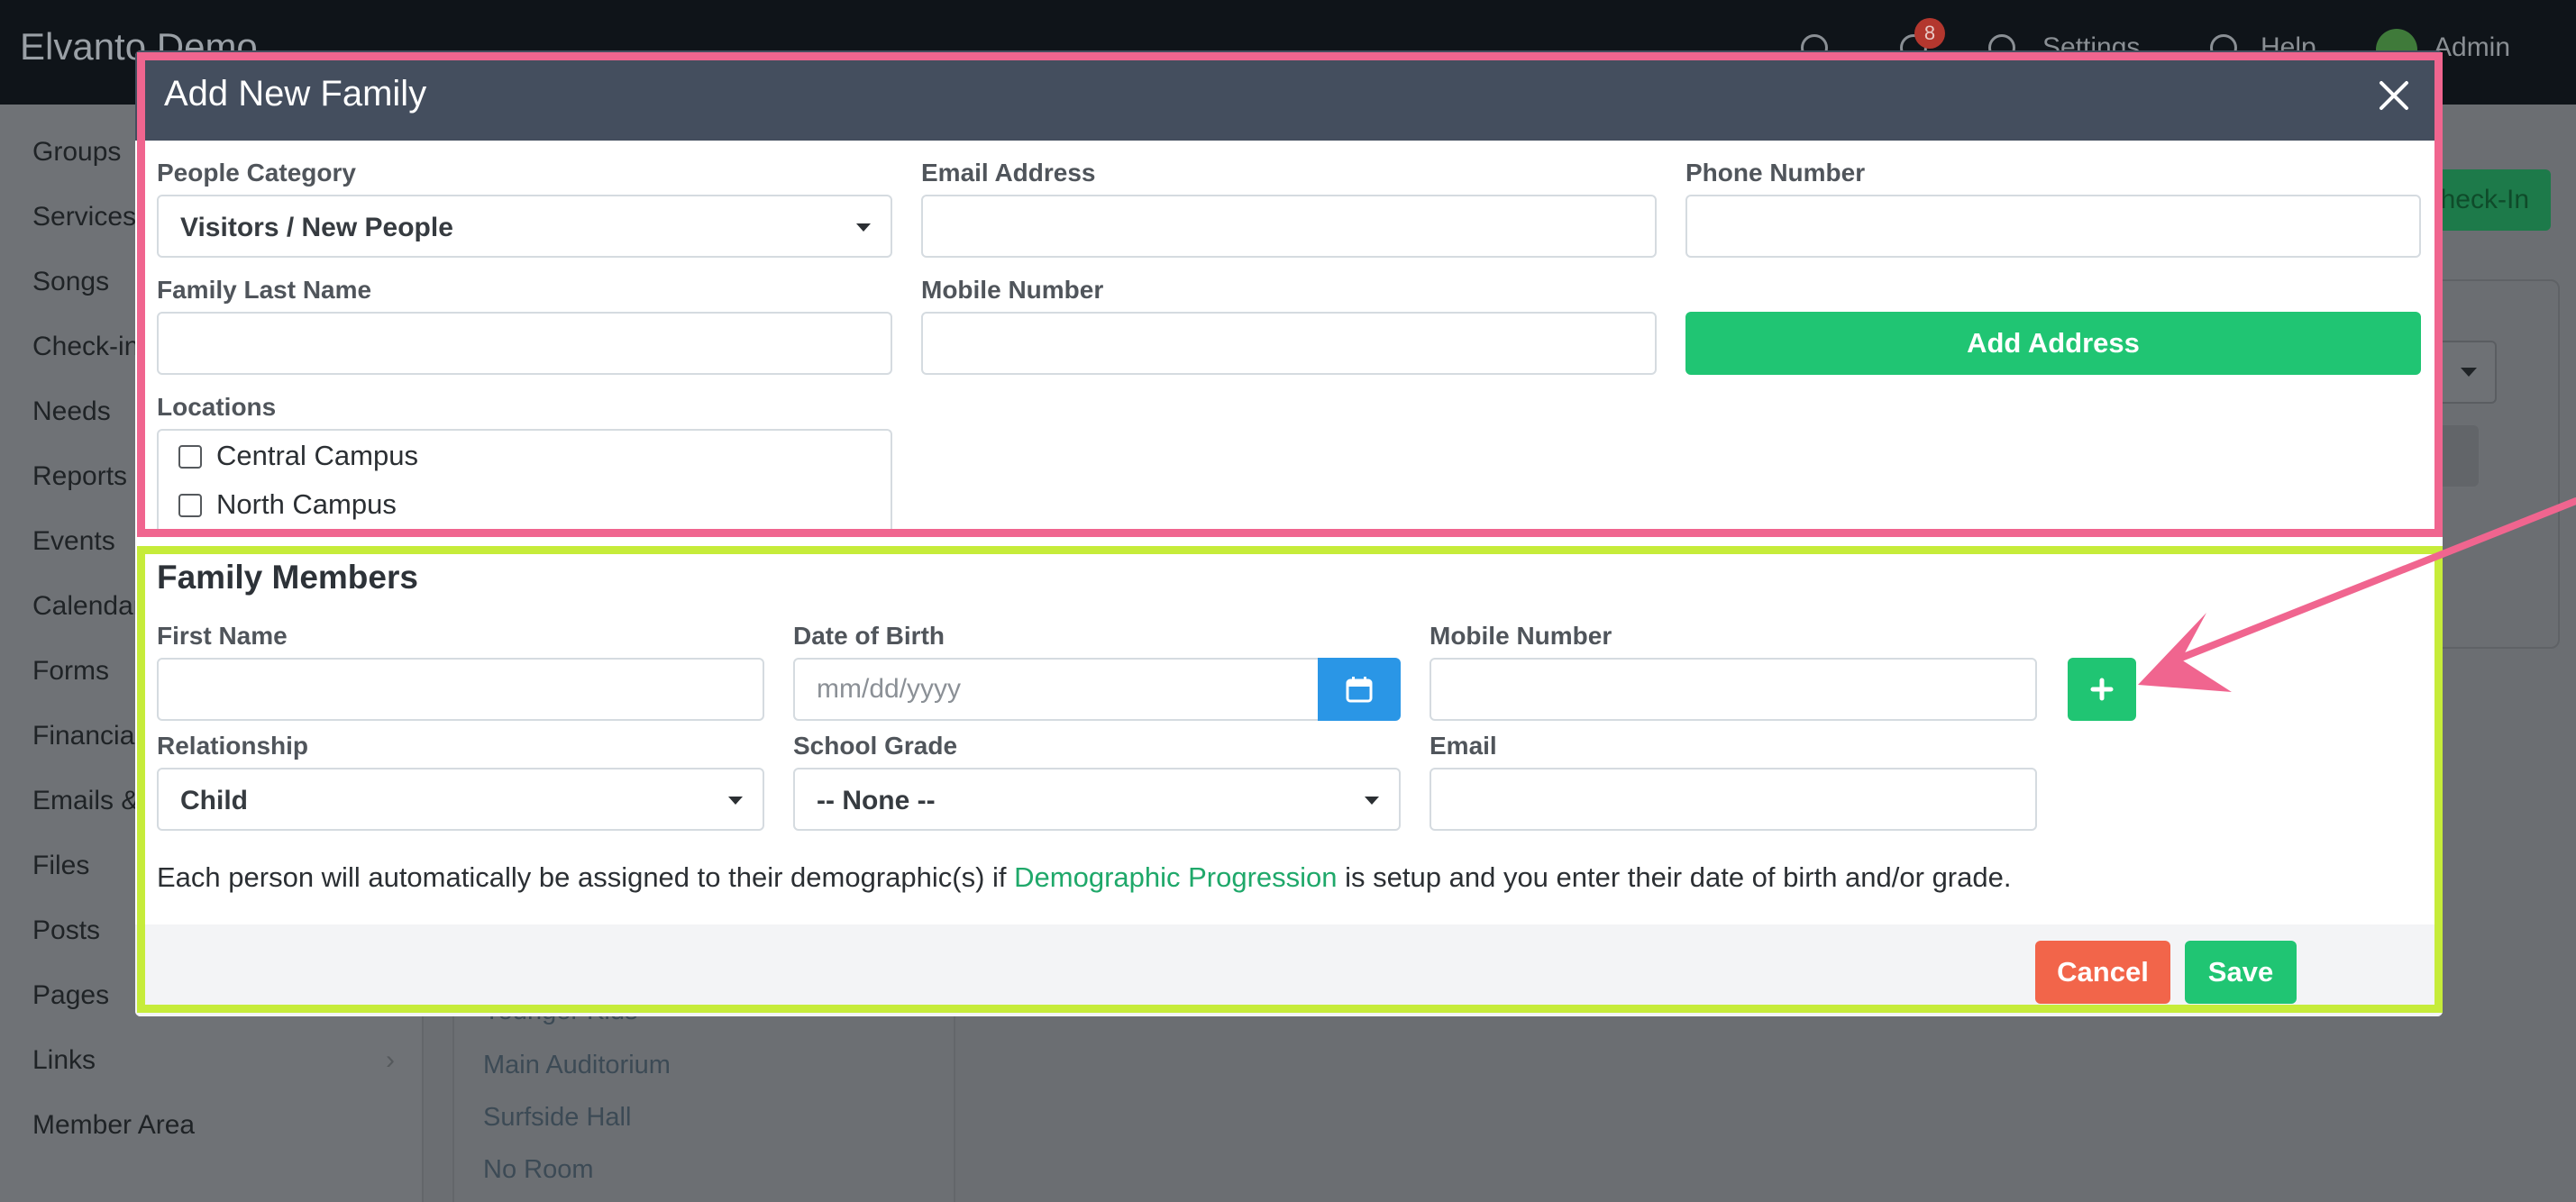 Image resolution: width=2576 pixels, height=1202 pixels. What do you see at coordinates (287, 577) in the screenshot?
I see `family-members-title: Family Members` at bounding box center [287, 577].